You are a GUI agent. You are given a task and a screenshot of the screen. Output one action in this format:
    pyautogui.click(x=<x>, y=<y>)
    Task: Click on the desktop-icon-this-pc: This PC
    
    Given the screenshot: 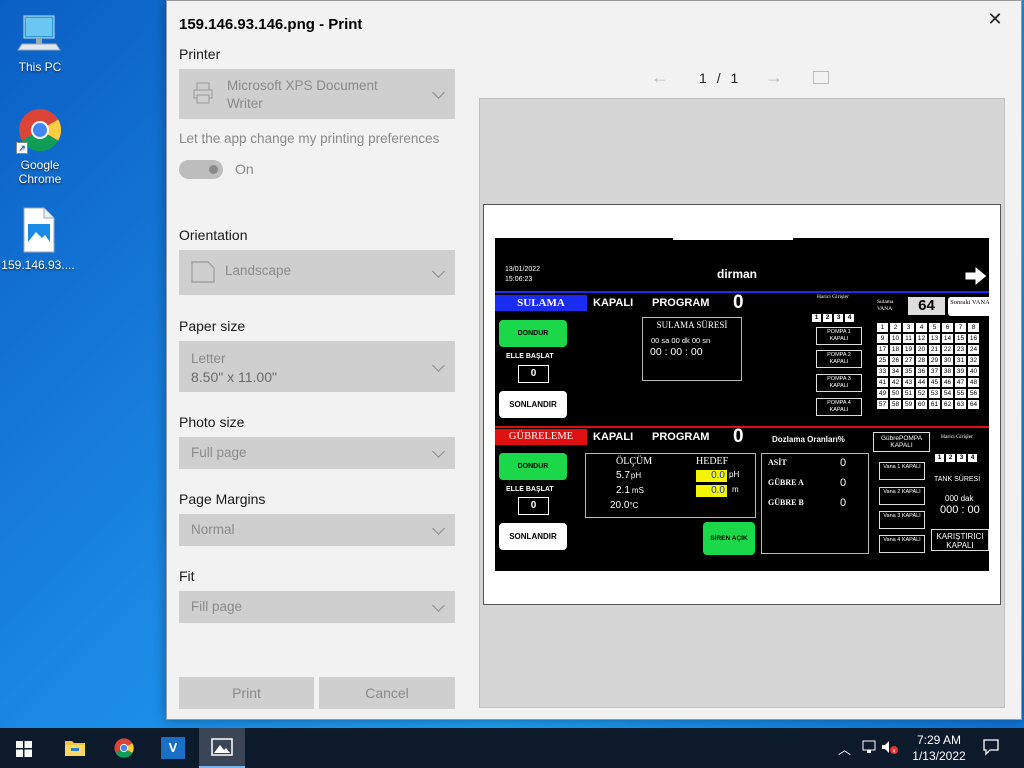 What is the action you would take?
    pyautogui.click(x=40, y=41)
    